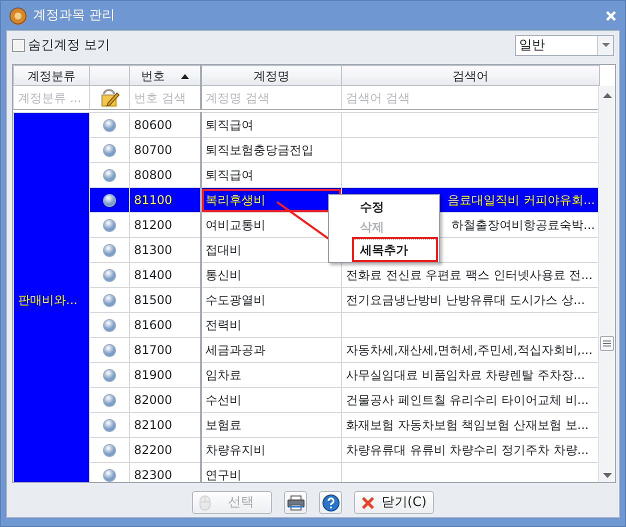  I want to click on print-button, so click(295, 502).